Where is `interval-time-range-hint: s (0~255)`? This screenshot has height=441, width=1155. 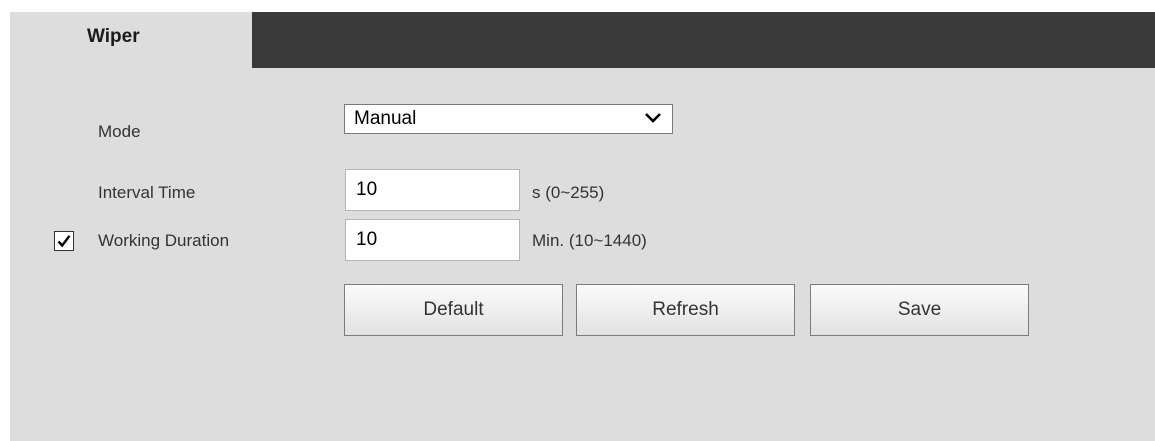
interval-time-range-hint: s (0~255) is located at coordinates (568, 192).